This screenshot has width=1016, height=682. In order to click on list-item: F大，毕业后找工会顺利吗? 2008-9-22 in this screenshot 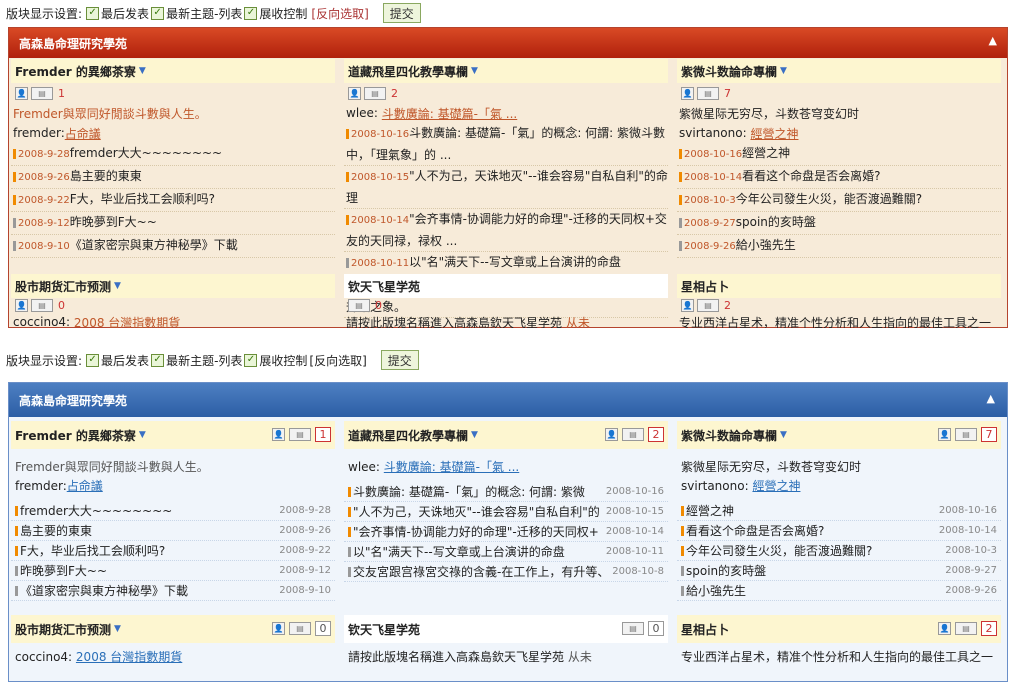, I will do `click(173, 551)`.